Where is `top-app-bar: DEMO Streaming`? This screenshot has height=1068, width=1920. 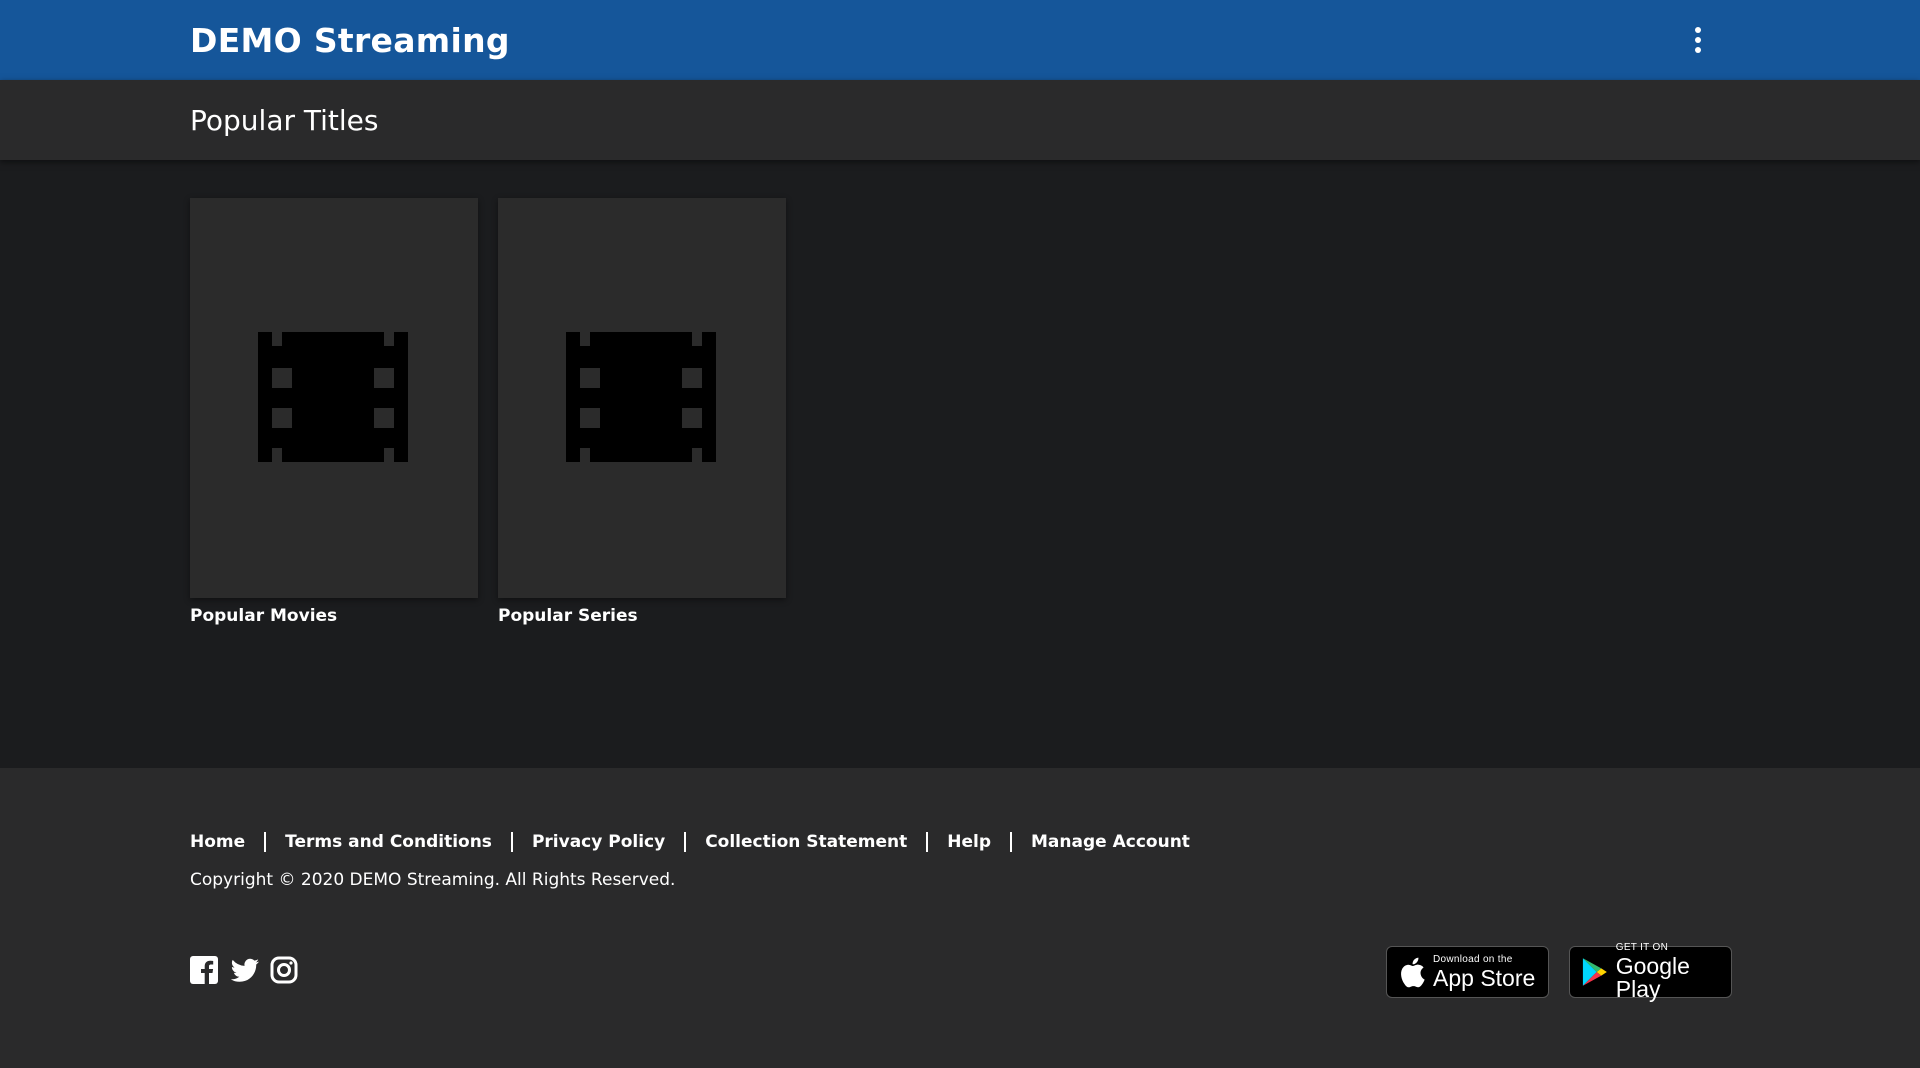
top-app-bar: DEMO Streaming is located at coordinates (960, 40).